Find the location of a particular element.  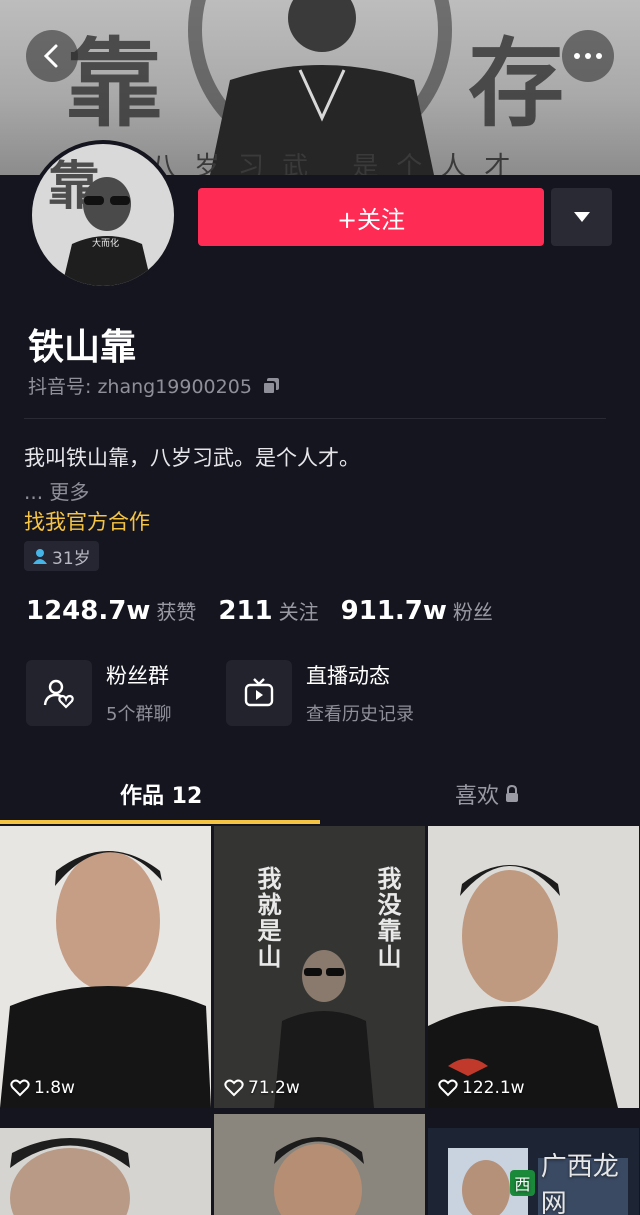

avatar-image: 靠 is located at coordinates (103, 215).